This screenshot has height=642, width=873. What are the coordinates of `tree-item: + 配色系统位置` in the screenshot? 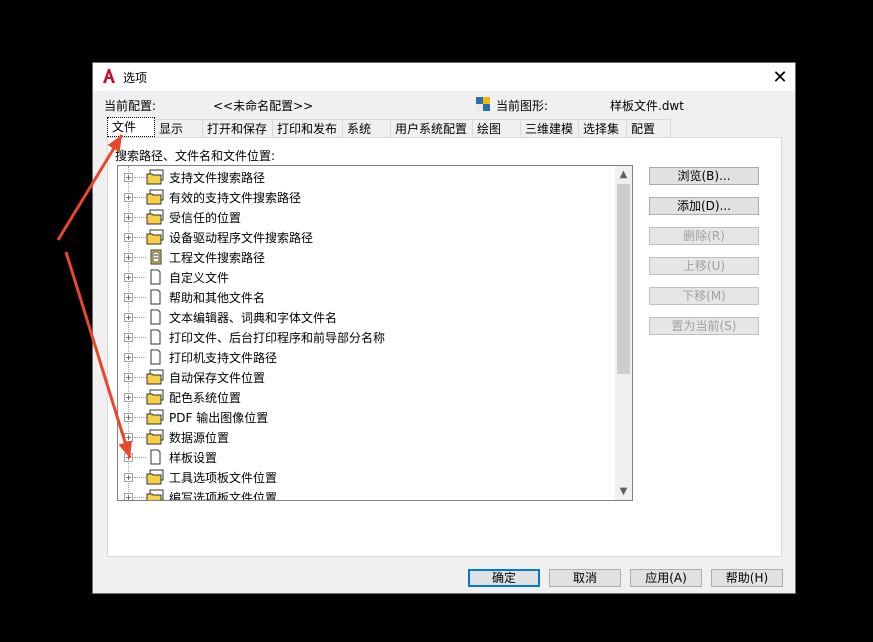 It's located at (365, 397).